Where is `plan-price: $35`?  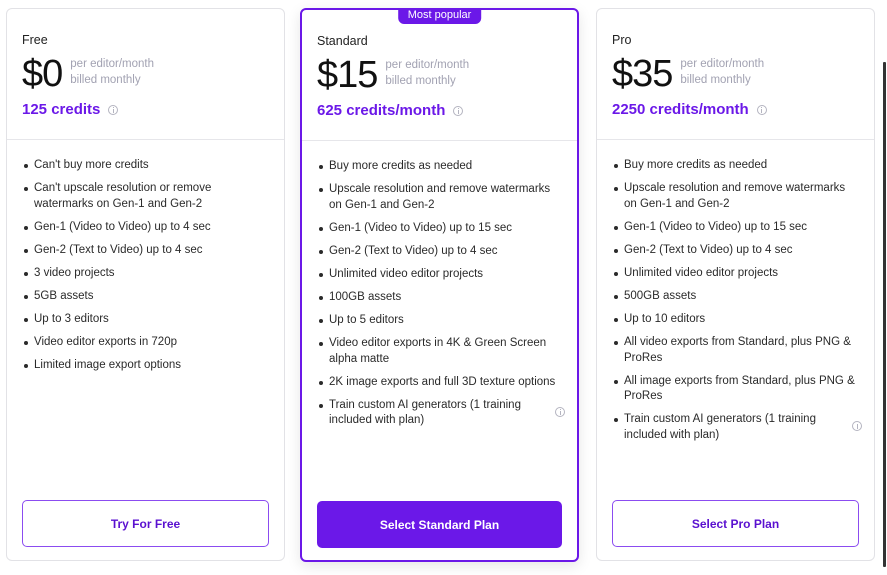 plan-price: $35 is located at coordinates (642, 74).